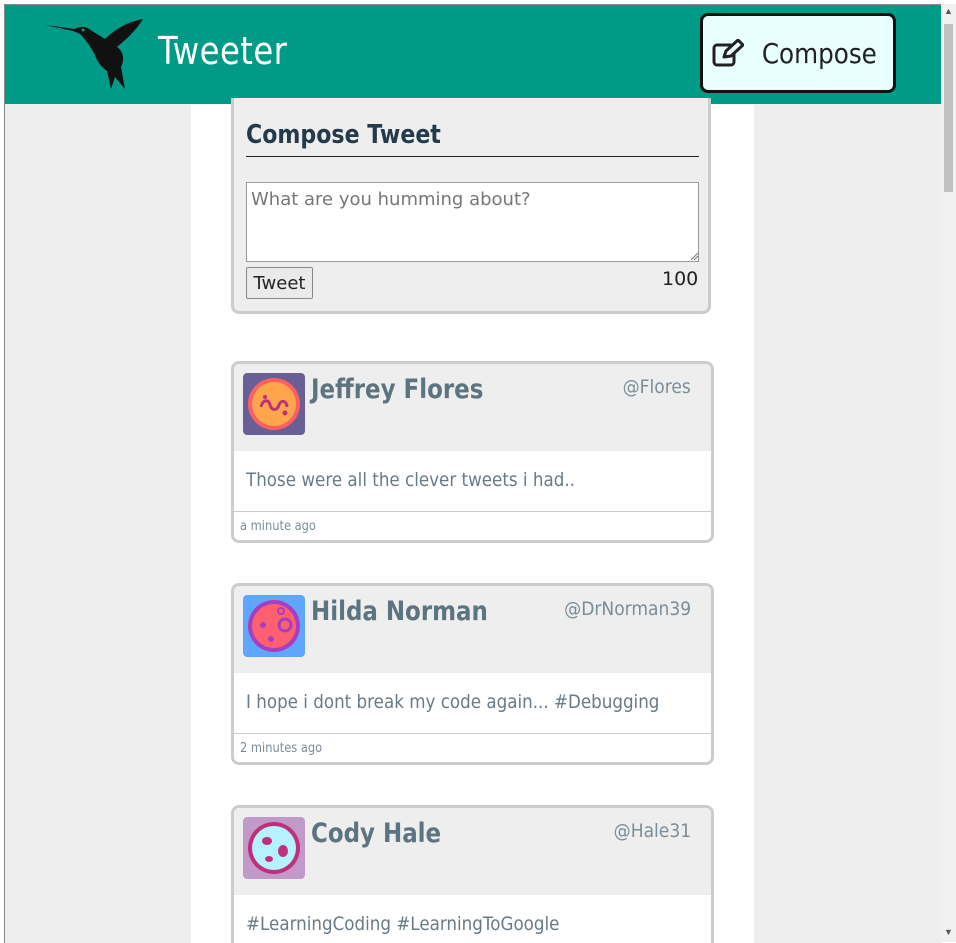 The width and height of the screenshot is (956, 943). What do you see at coordinates (948, 473) in the screenshot?
I see `vertical-scrollbar: ▲ ▼` at bounding box center [948, 473].